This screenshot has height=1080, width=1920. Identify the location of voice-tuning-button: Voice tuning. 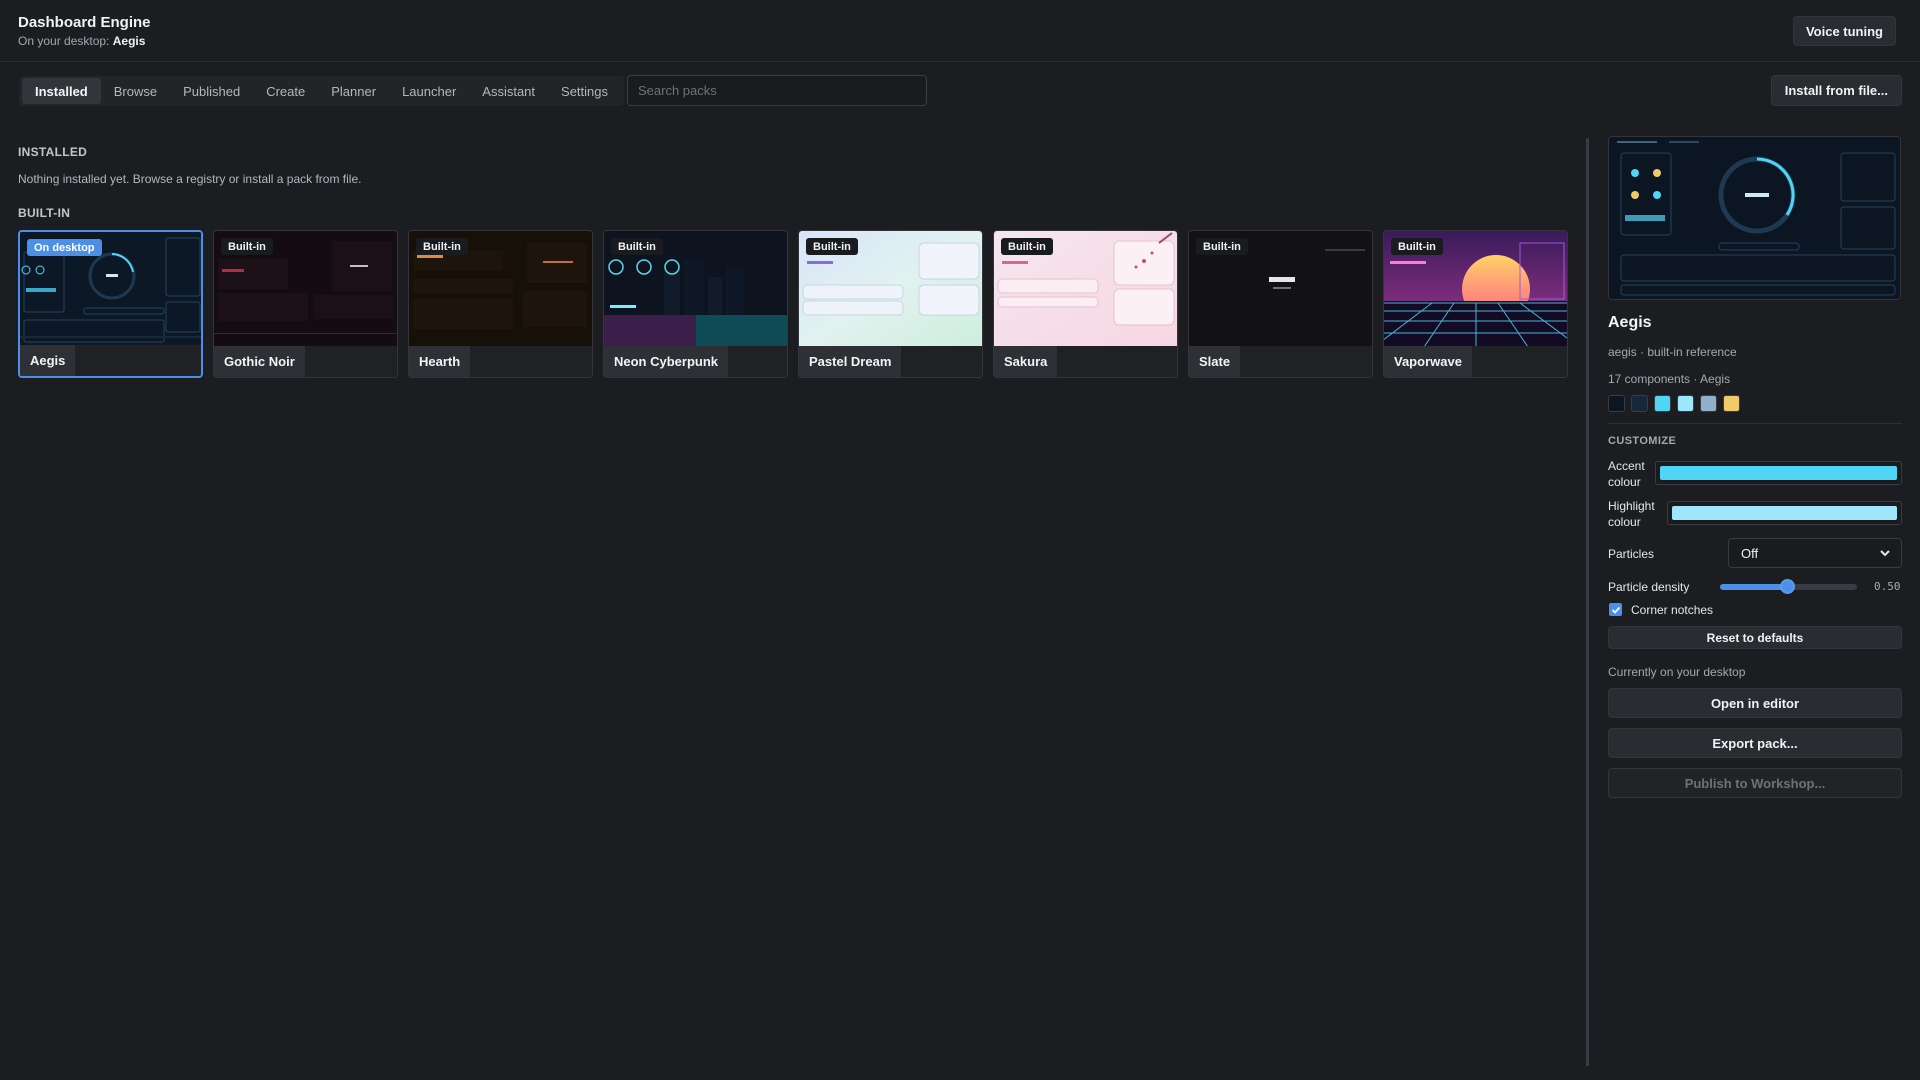
(1844, 31).